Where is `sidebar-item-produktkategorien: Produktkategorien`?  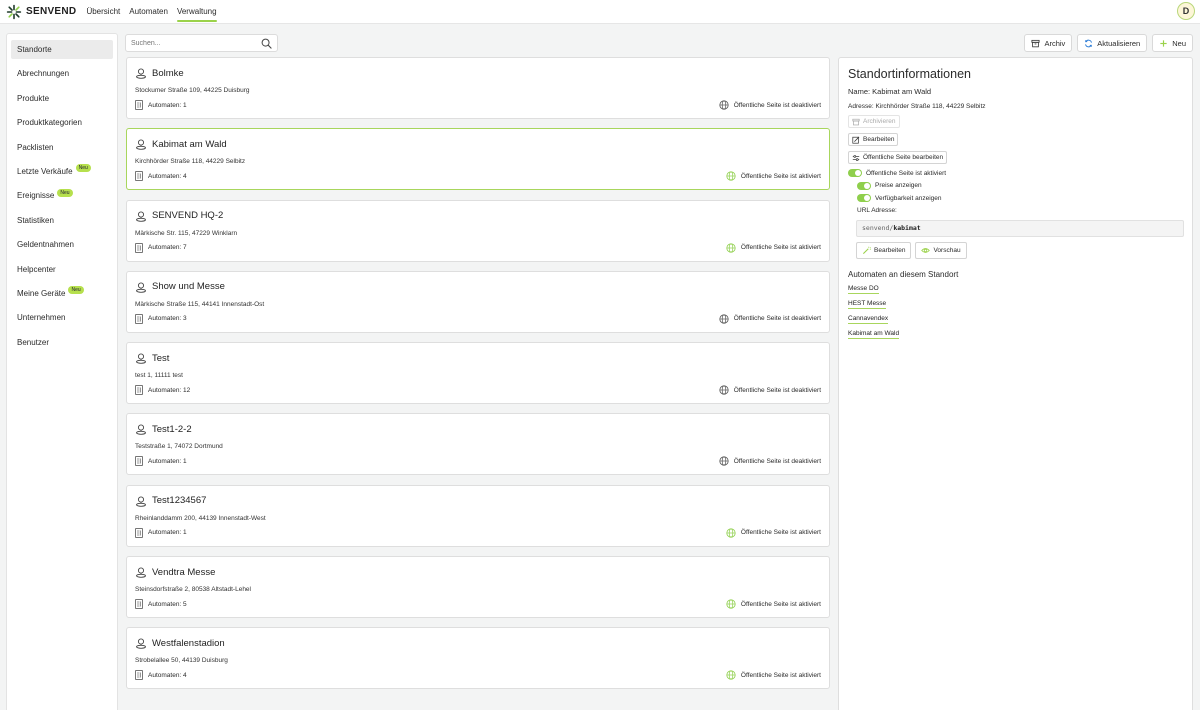 sidebar-item-produktkategorien: Produktkategorien is located at coordinates (62, 122).